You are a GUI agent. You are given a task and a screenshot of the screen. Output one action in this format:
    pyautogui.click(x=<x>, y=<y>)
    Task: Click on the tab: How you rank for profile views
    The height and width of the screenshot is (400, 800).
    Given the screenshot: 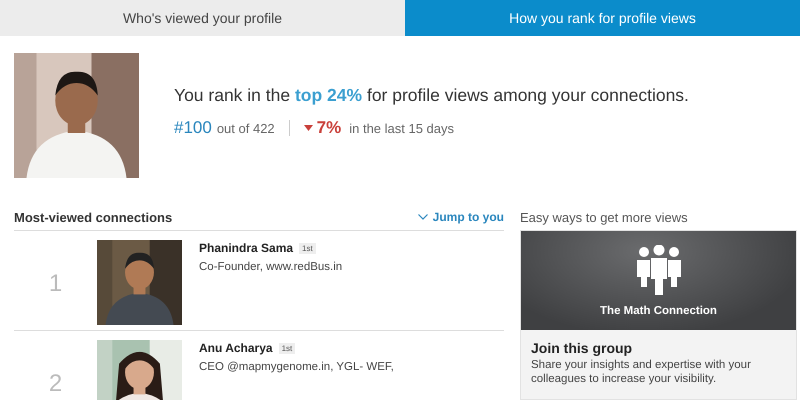 What is the action you would take?
    pyautogui.click(x=602, y=18)
    